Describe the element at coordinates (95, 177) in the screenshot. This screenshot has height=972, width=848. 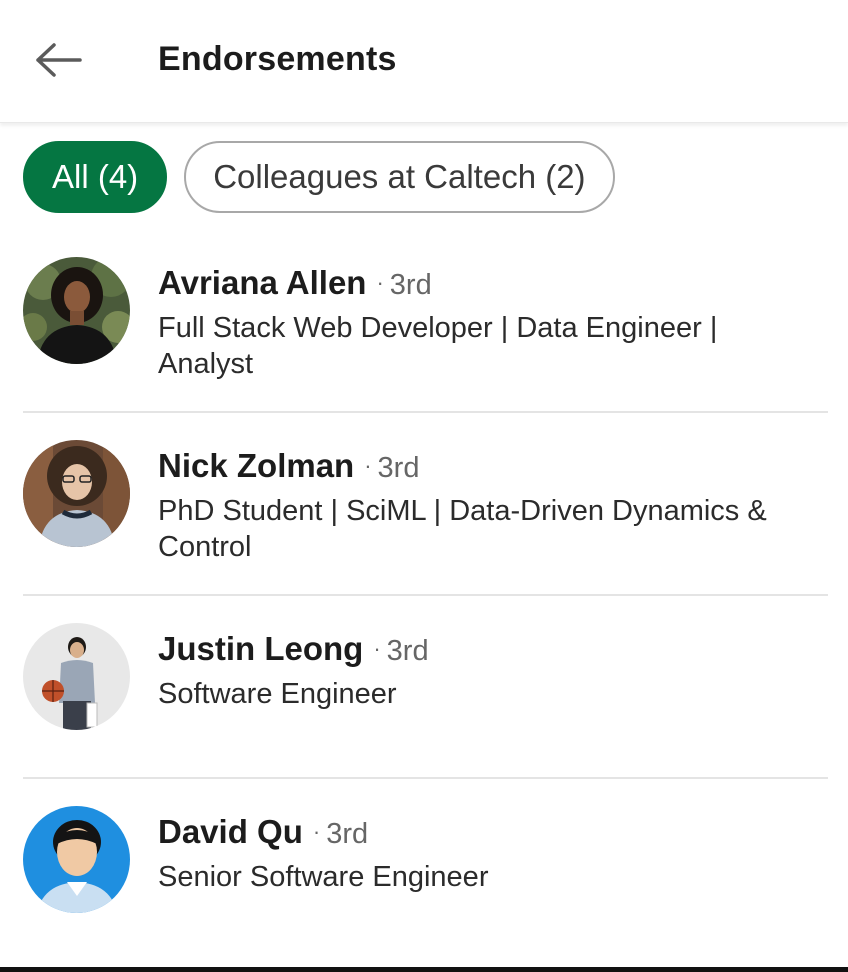
I see `filter-chip-all: All (4)` at that location.